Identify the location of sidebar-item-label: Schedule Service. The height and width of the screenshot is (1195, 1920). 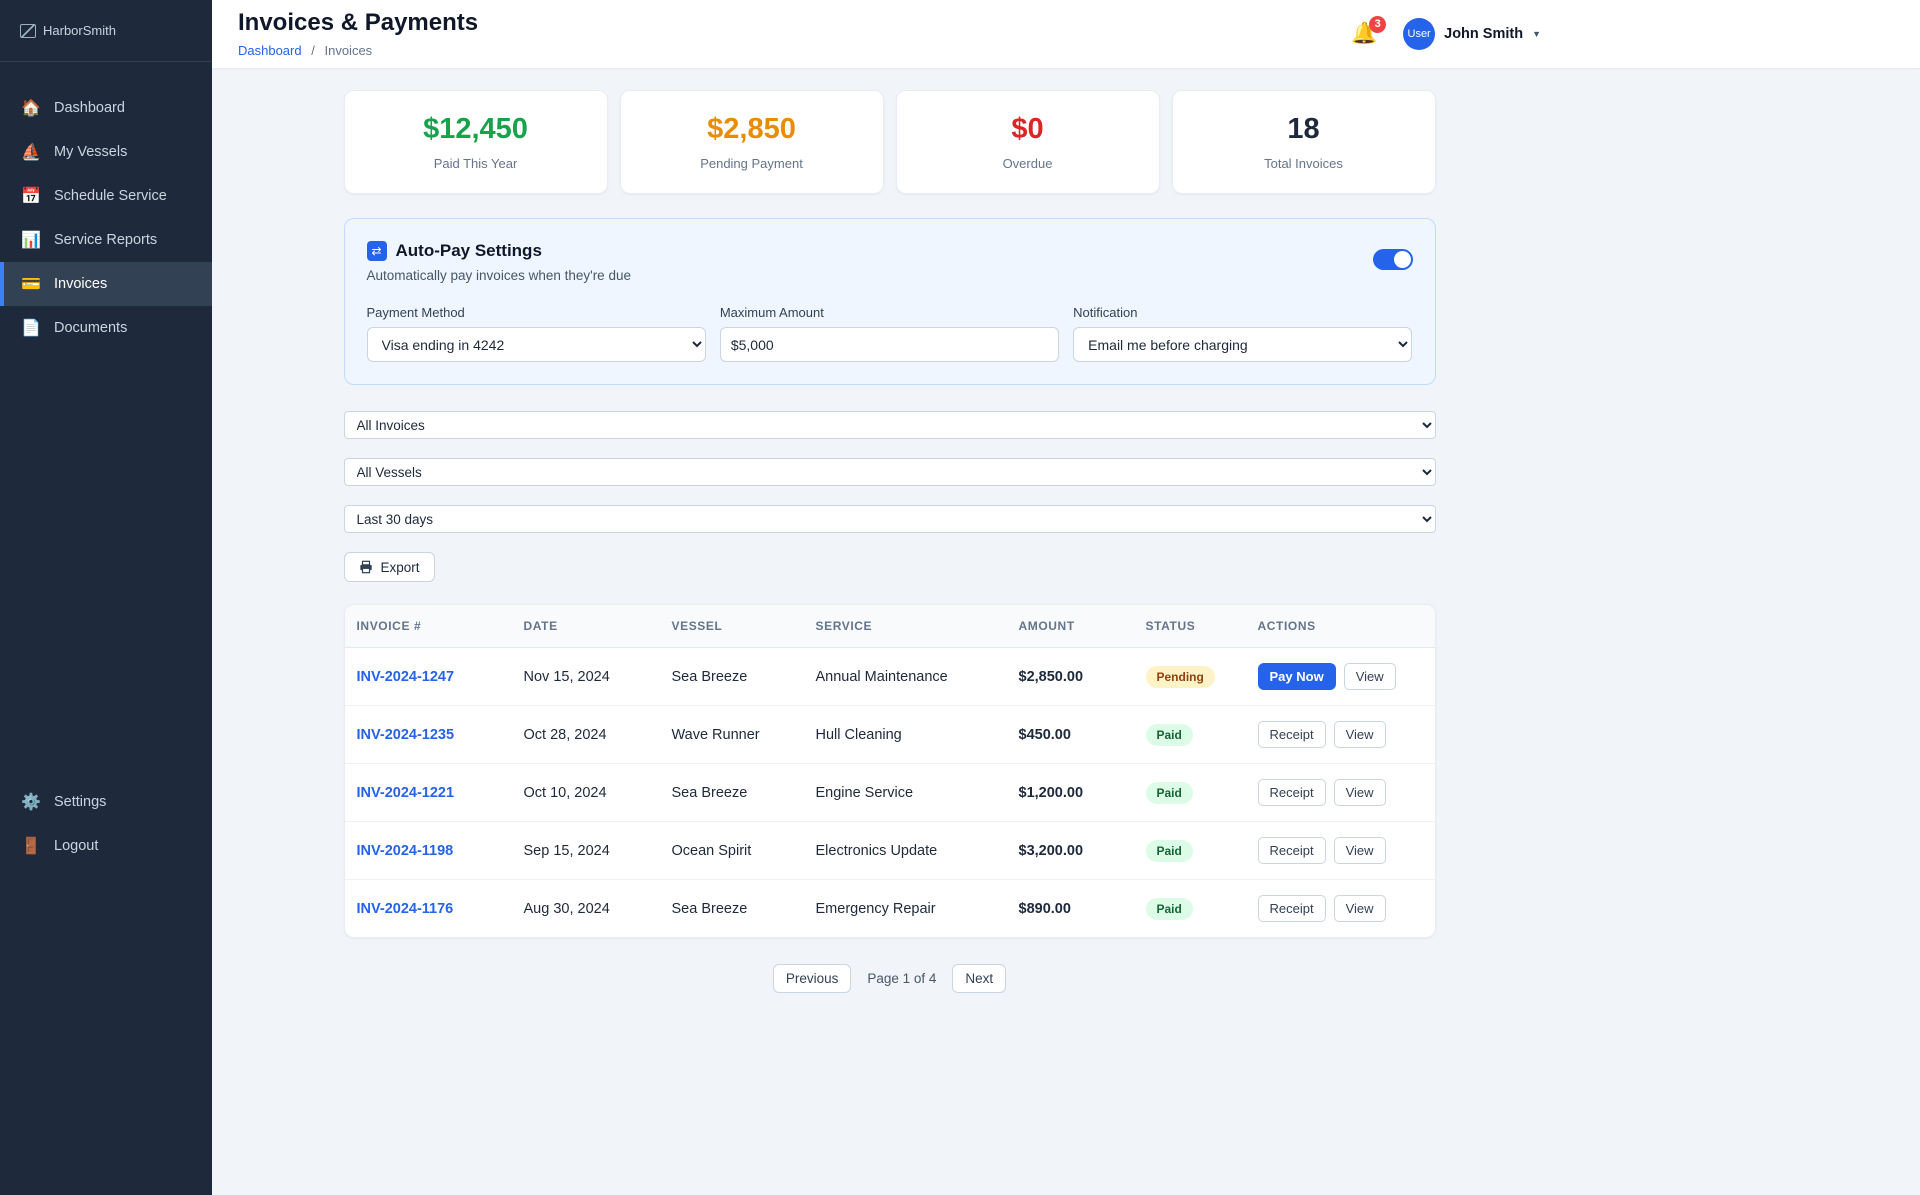
(110, 196).